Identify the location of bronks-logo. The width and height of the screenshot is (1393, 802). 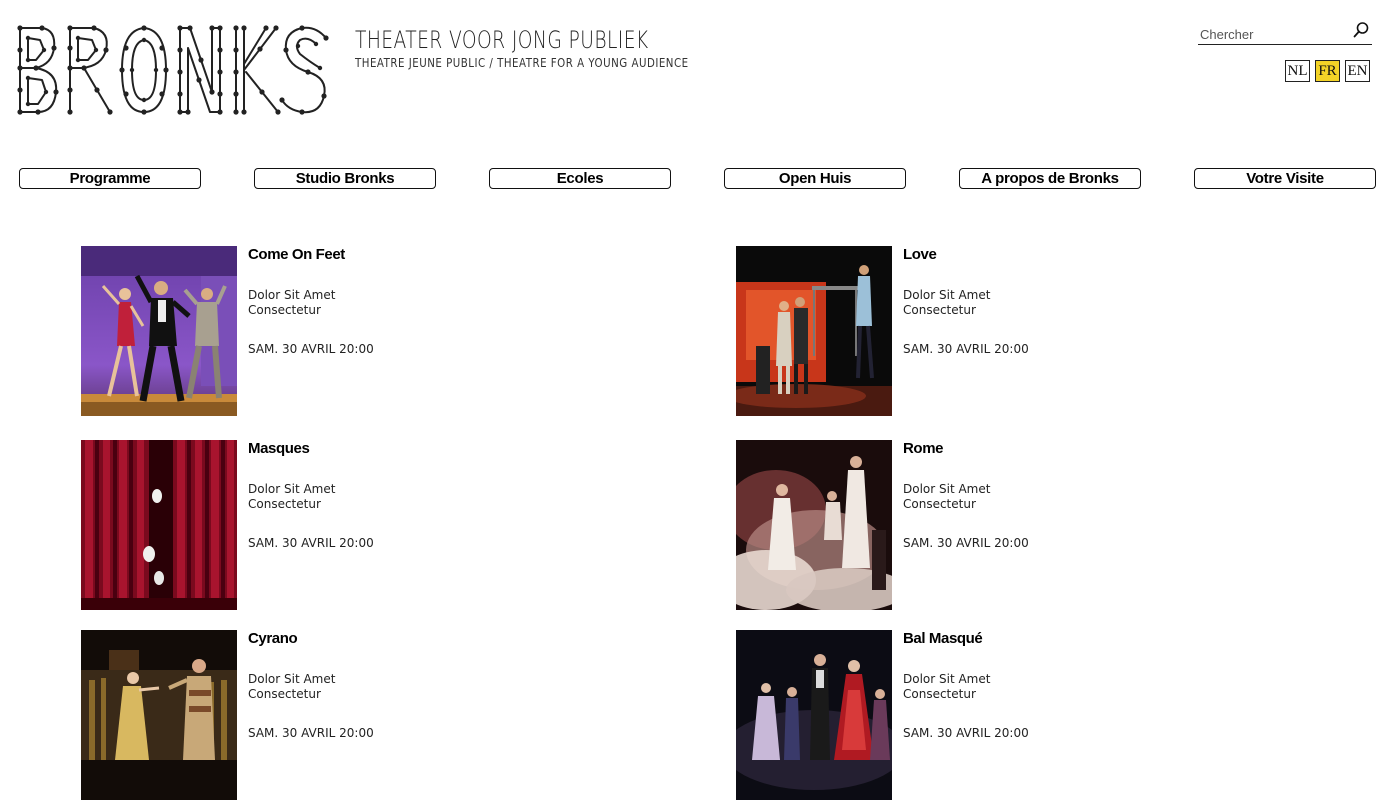
(174, 70).